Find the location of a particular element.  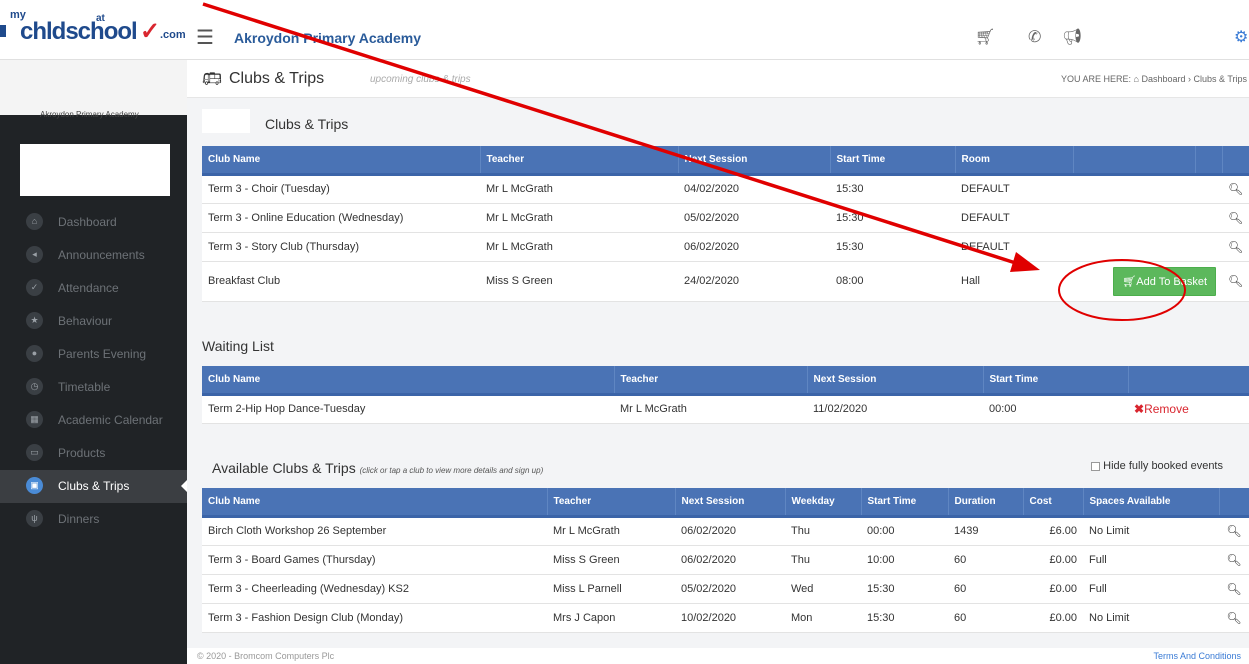

star-icon: ★ is located at coordinates (34, 320).